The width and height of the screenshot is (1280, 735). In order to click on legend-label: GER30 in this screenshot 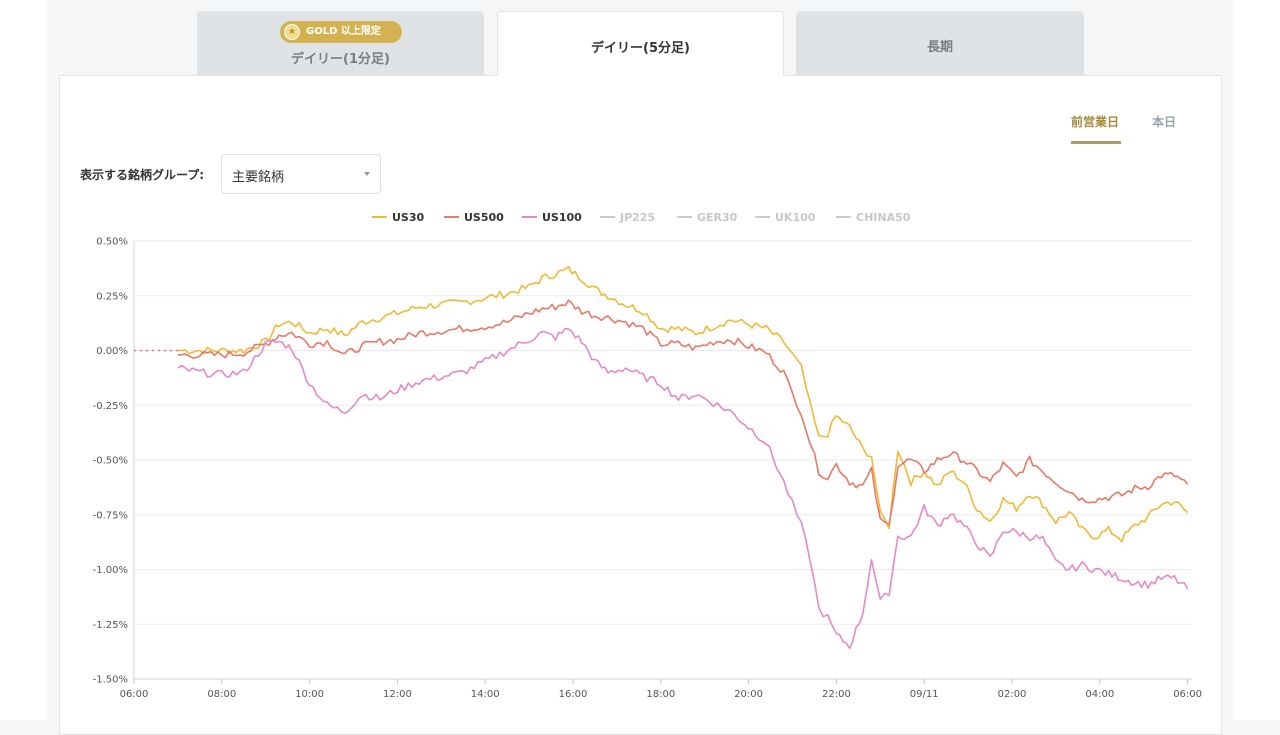, I will do `click(717, 217)`.